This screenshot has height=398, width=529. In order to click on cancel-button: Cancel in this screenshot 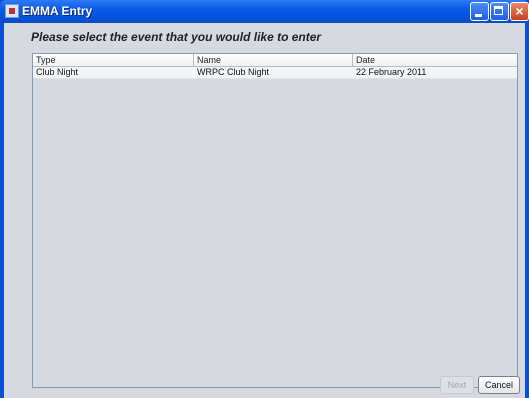, I will do `click(499, 385)`.